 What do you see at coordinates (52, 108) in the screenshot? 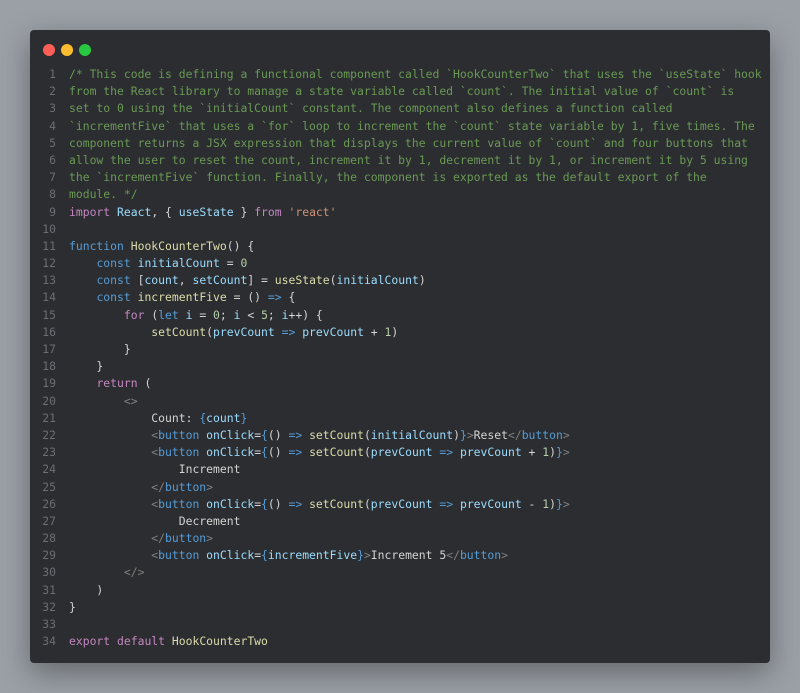
I see `line-number: 3` at bounding box center [52, 108].